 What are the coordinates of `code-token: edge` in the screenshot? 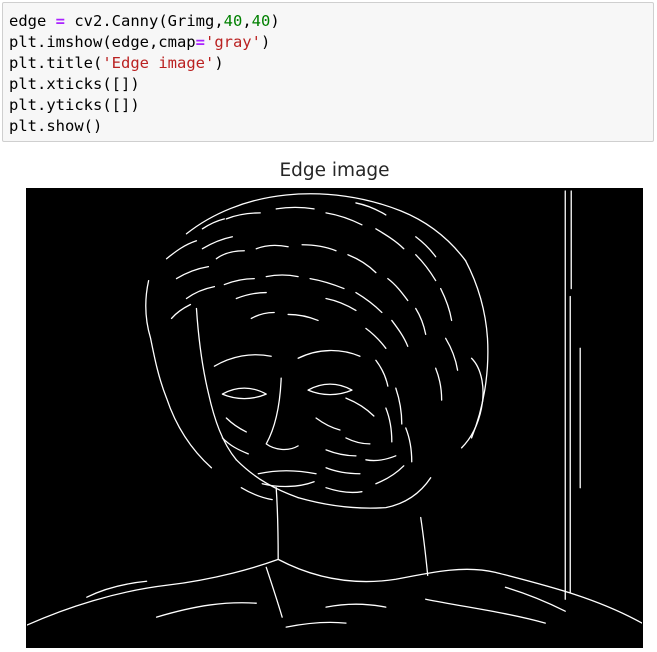 It's located at (32, 21).